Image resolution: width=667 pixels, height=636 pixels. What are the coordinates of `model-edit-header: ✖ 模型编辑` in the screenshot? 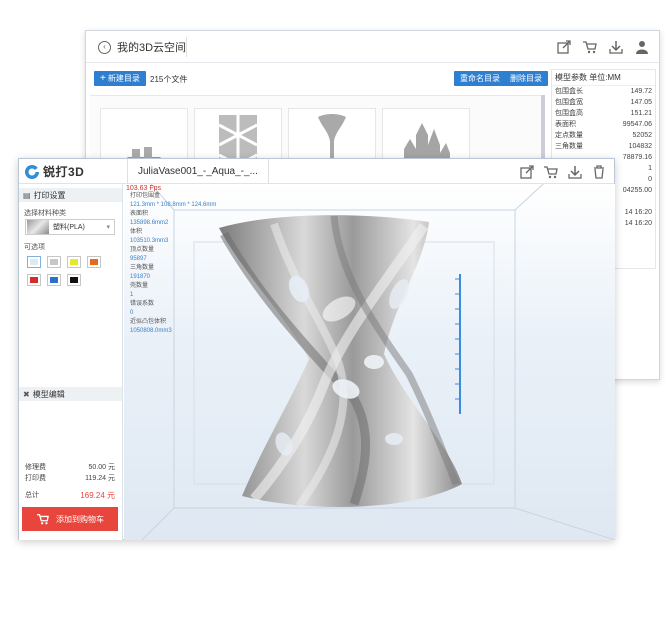 It's located at (70, 394).